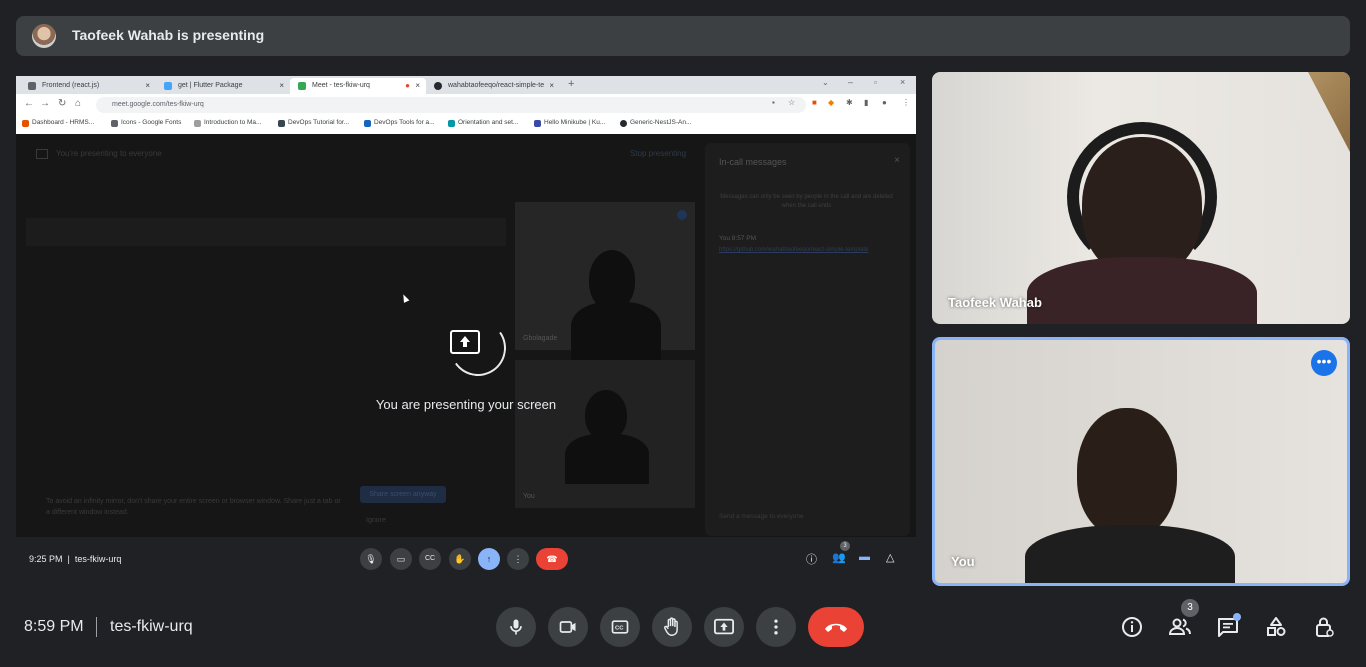  What do you see at coordinates (897, 160) in the screenshot?
I see `close-chat-icon: ×` at bounding box center [897, 160].